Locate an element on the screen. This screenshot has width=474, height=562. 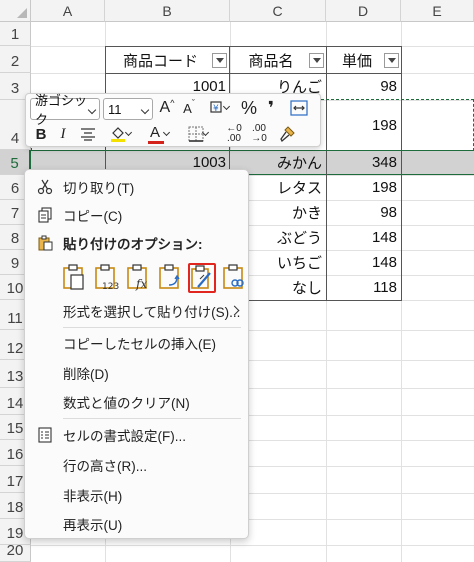
merge-center-icon is located at coordinates (299, 108).